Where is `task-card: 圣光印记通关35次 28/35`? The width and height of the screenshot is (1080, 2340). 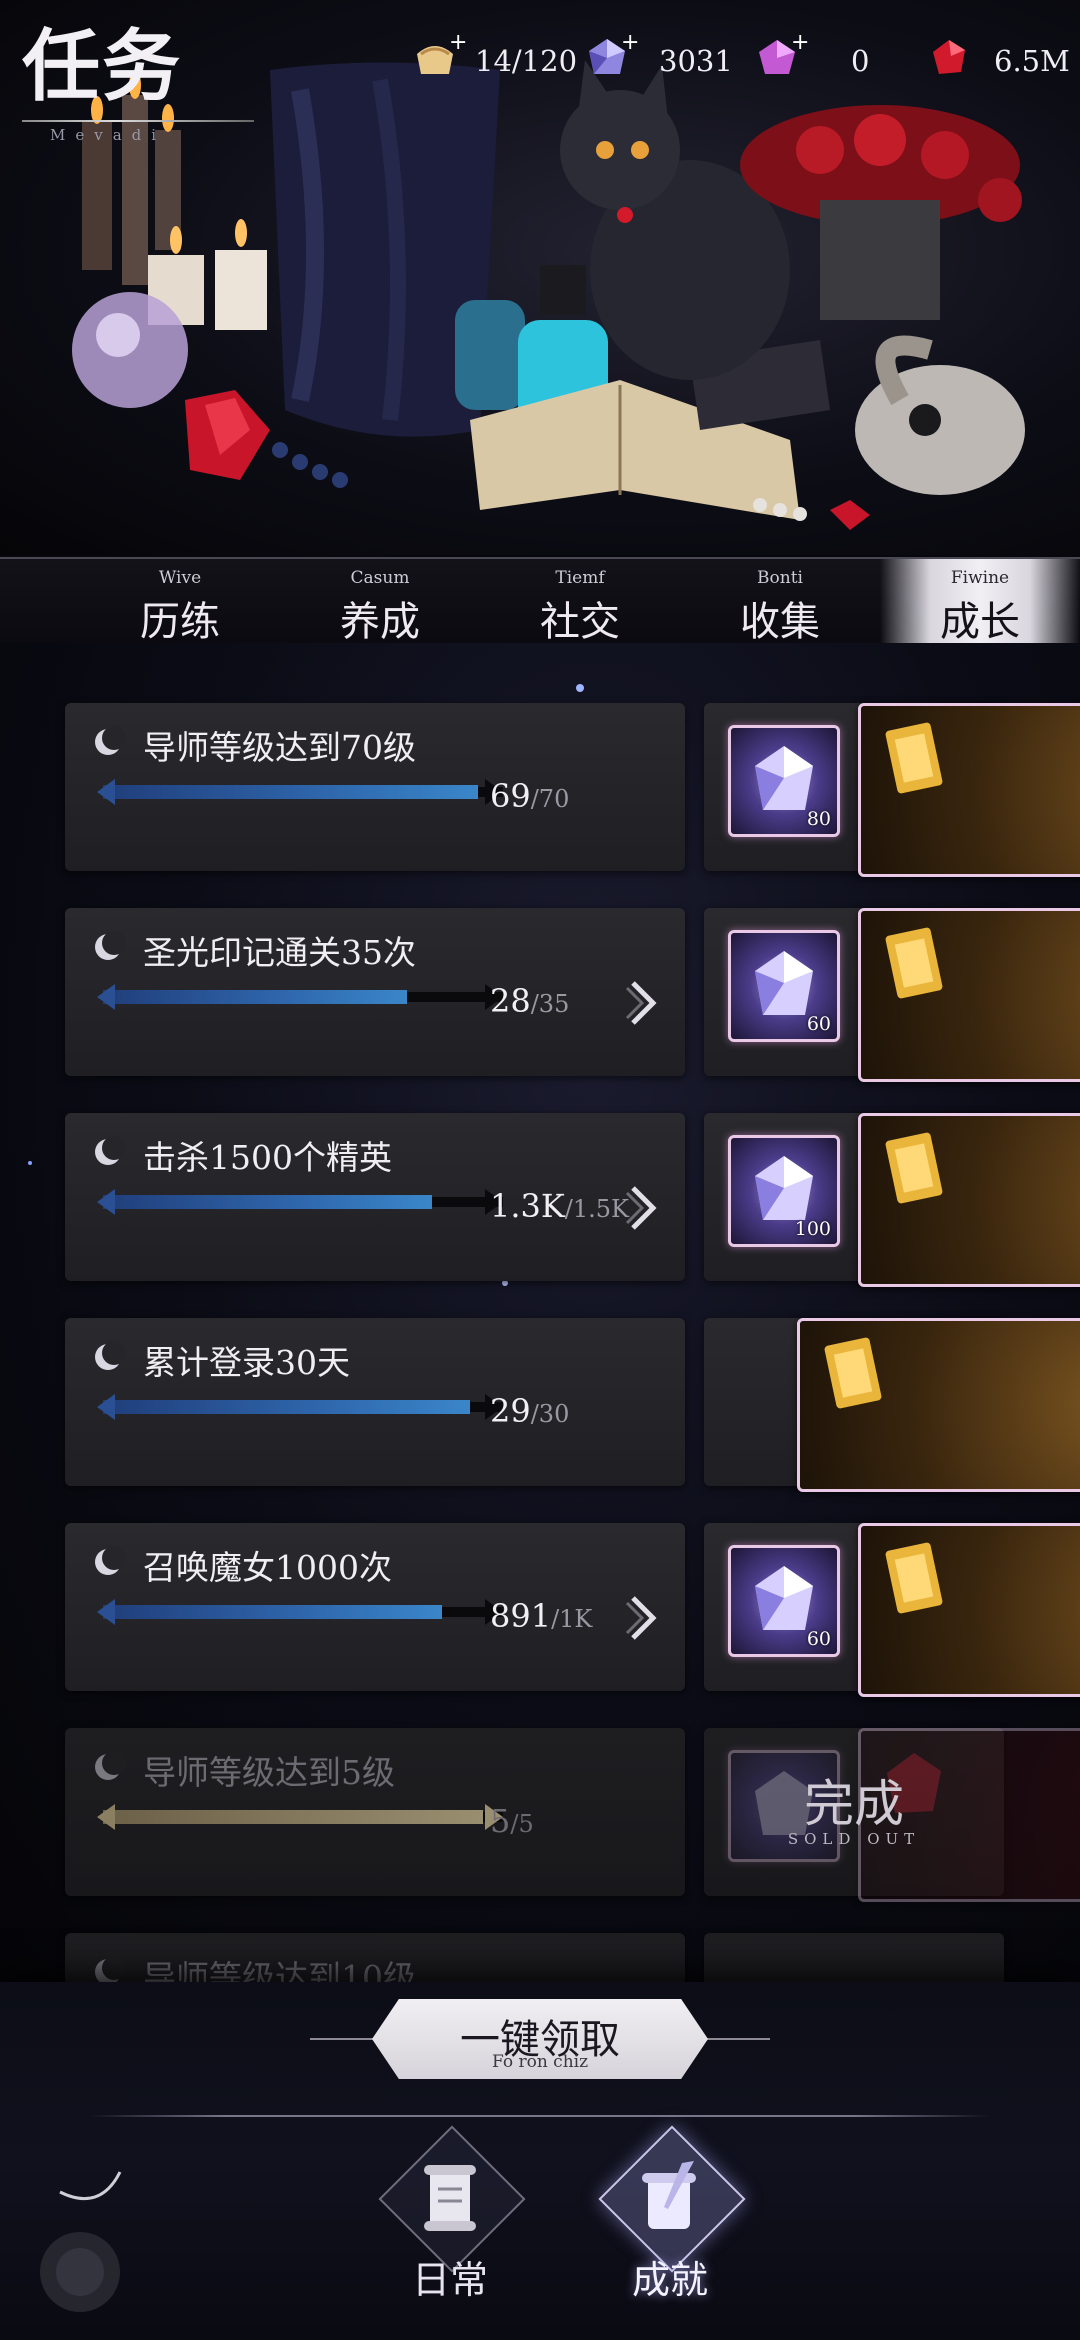 task-card: 圣光印记通关35次 28/35 is located at coordinates (375, 992).